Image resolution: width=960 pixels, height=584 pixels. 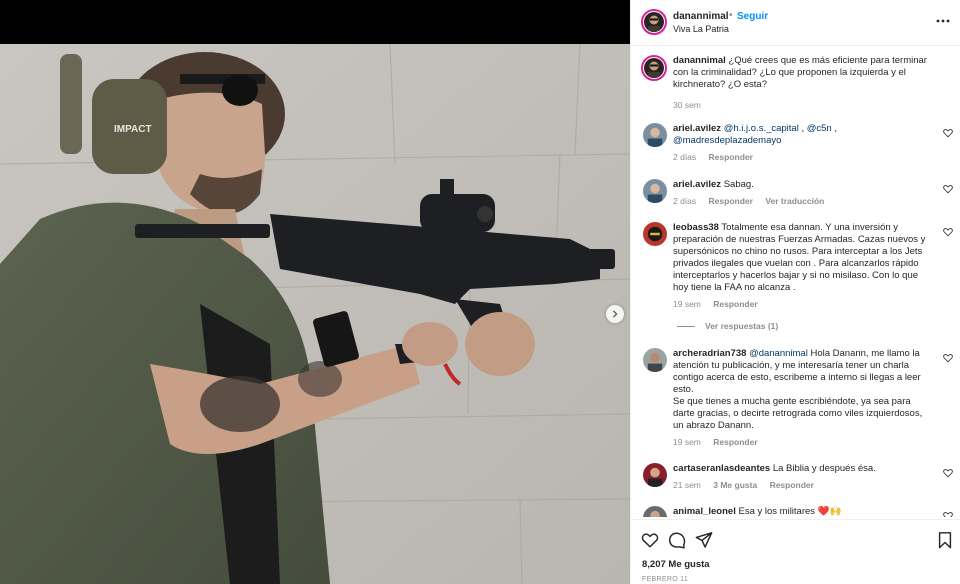 I want to click on comment-username: animal_leonel, so click(x=704, y=511).